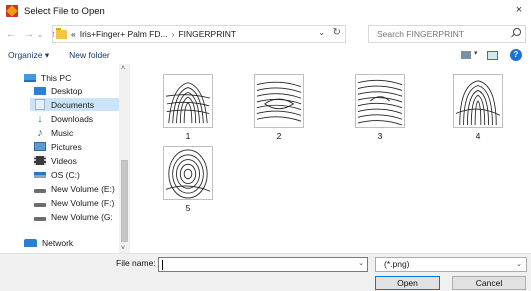 The image size is (531, 291). What do you see at coordinates (56, 77) in the screenshot?
I see `sidebar-item-label: This PC` at bounding box center [56, 77].